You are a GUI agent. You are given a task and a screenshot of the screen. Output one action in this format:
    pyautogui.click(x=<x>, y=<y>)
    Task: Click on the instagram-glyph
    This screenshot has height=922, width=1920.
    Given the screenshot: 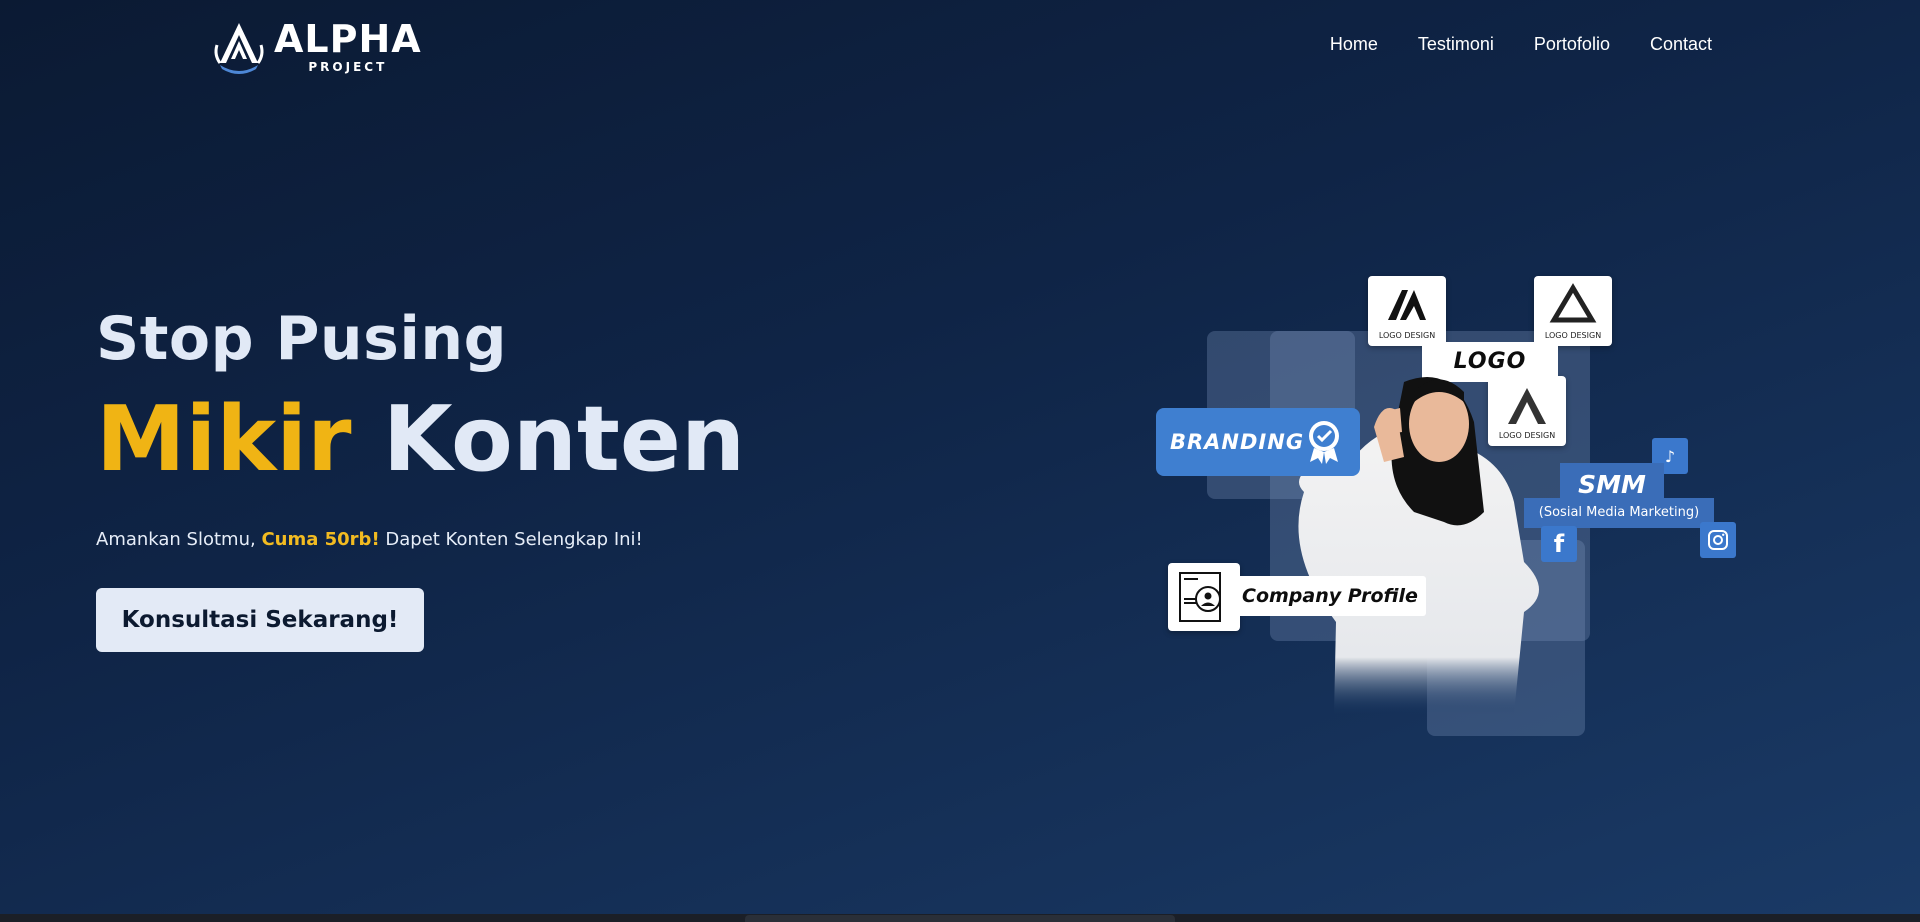 What is the action you would take?
    pyautogui.click(x=1718, y=540)
    